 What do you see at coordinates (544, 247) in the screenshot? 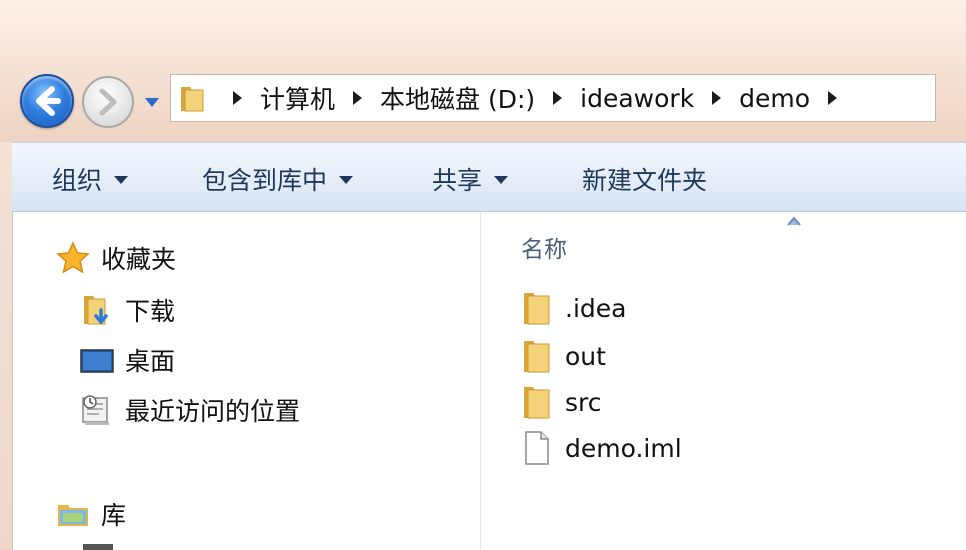
I see `column-header-name: 名称` at bounding box center [544, 247].